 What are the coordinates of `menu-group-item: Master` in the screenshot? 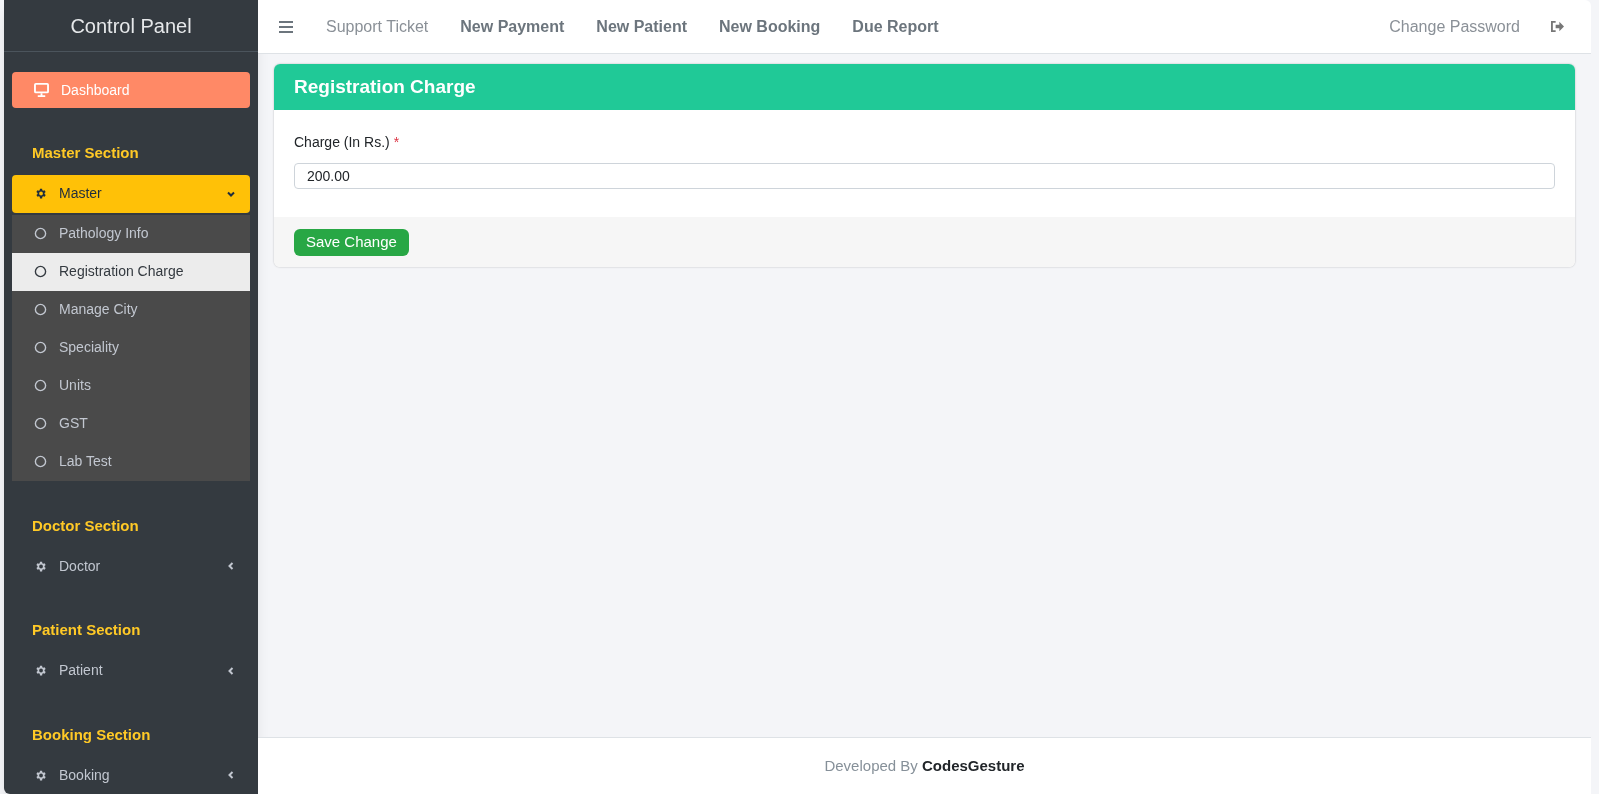 It's located at (131, 193).